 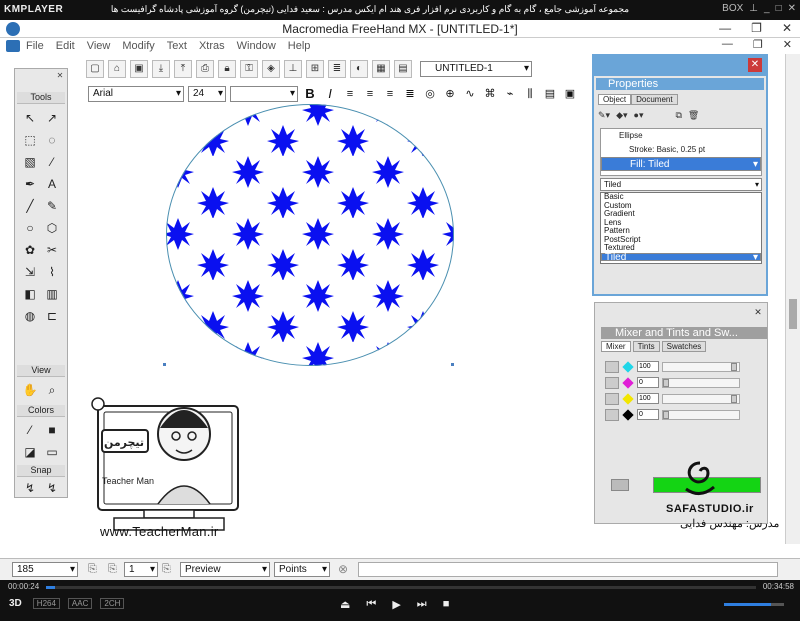 I want to click on import-icon: ⤓, so click(x=161, y=69).